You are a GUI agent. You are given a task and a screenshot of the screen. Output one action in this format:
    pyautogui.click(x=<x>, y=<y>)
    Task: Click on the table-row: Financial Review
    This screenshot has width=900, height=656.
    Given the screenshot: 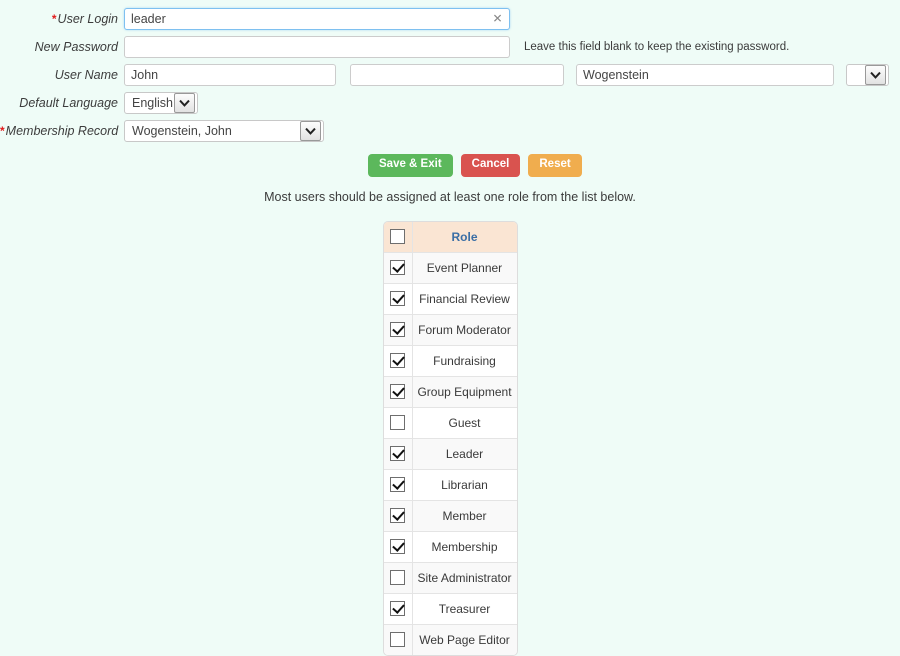 What is the action you would take?
    pyautogui.click(x=450, y=299)
    